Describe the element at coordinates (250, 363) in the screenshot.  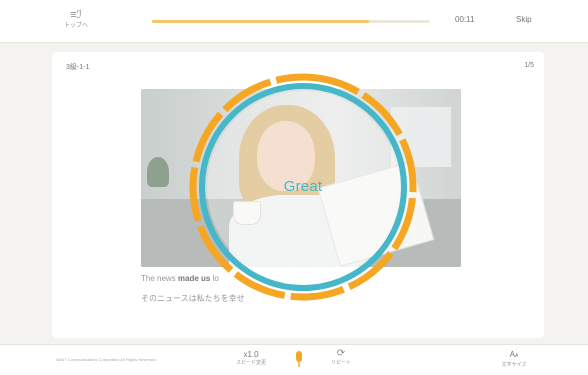
I see `speed-label: スピード変更` at that location.